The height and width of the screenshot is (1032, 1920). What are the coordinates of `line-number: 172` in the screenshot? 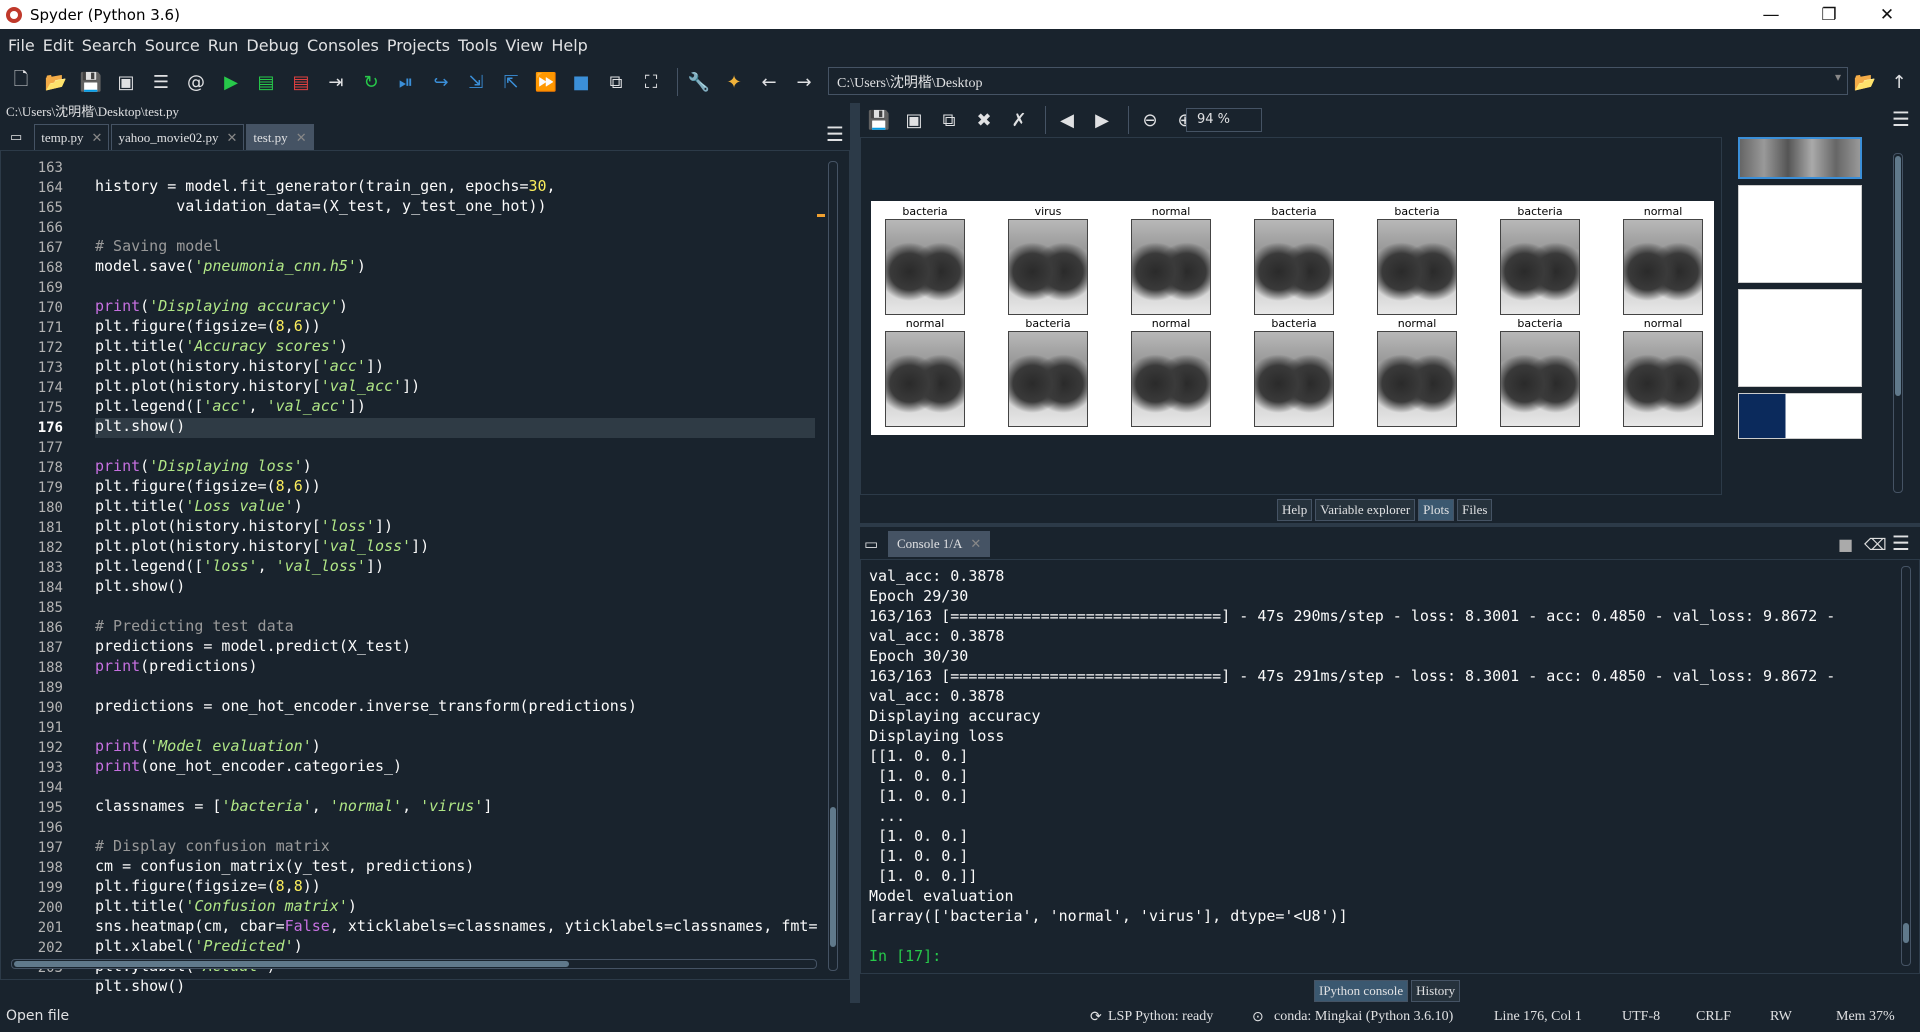 It's located at (50, 348).